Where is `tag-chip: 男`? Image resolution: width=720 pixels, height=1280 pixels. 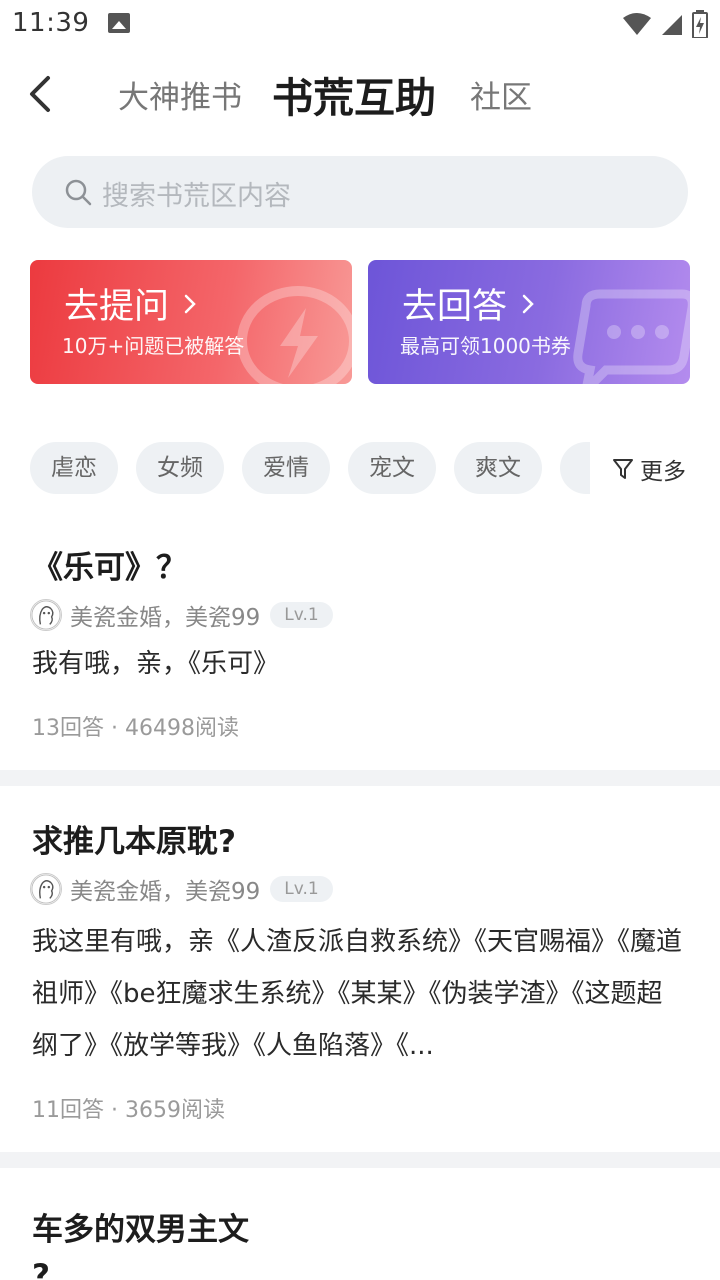 tag-chip: 男 is located at coordinates (575, 468).